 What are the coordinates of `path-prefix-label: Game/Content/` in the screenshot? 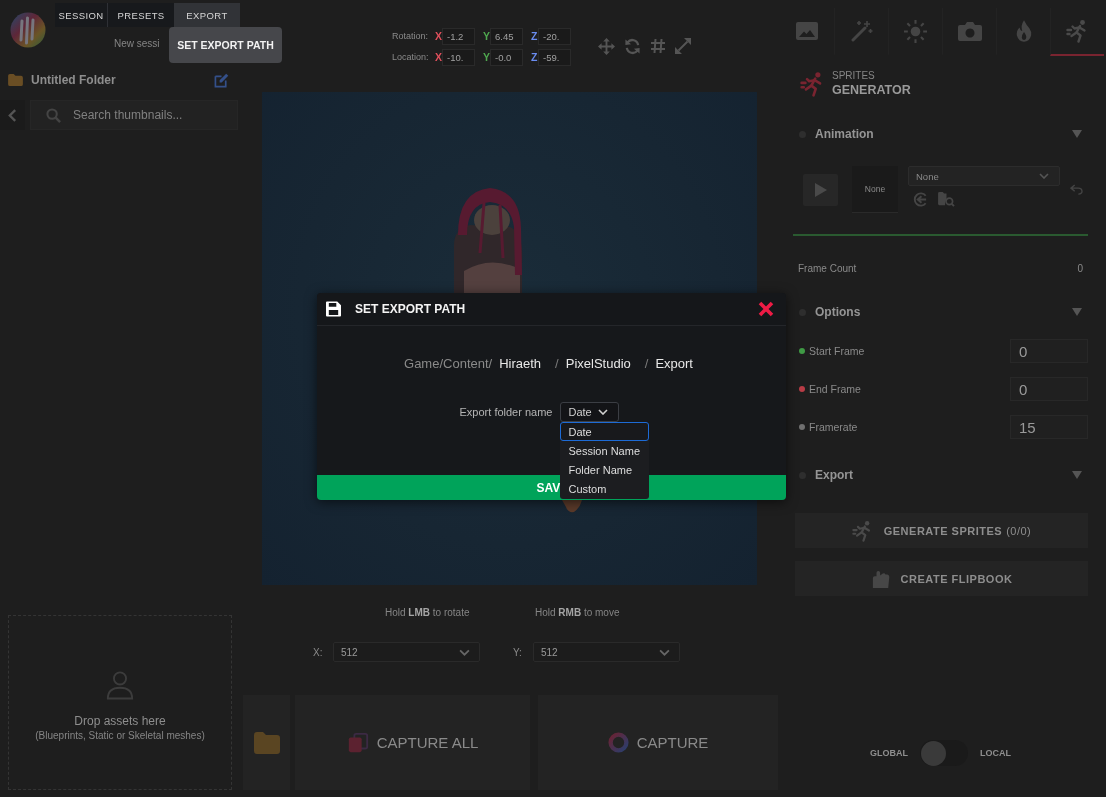 It's located at (448, 363).